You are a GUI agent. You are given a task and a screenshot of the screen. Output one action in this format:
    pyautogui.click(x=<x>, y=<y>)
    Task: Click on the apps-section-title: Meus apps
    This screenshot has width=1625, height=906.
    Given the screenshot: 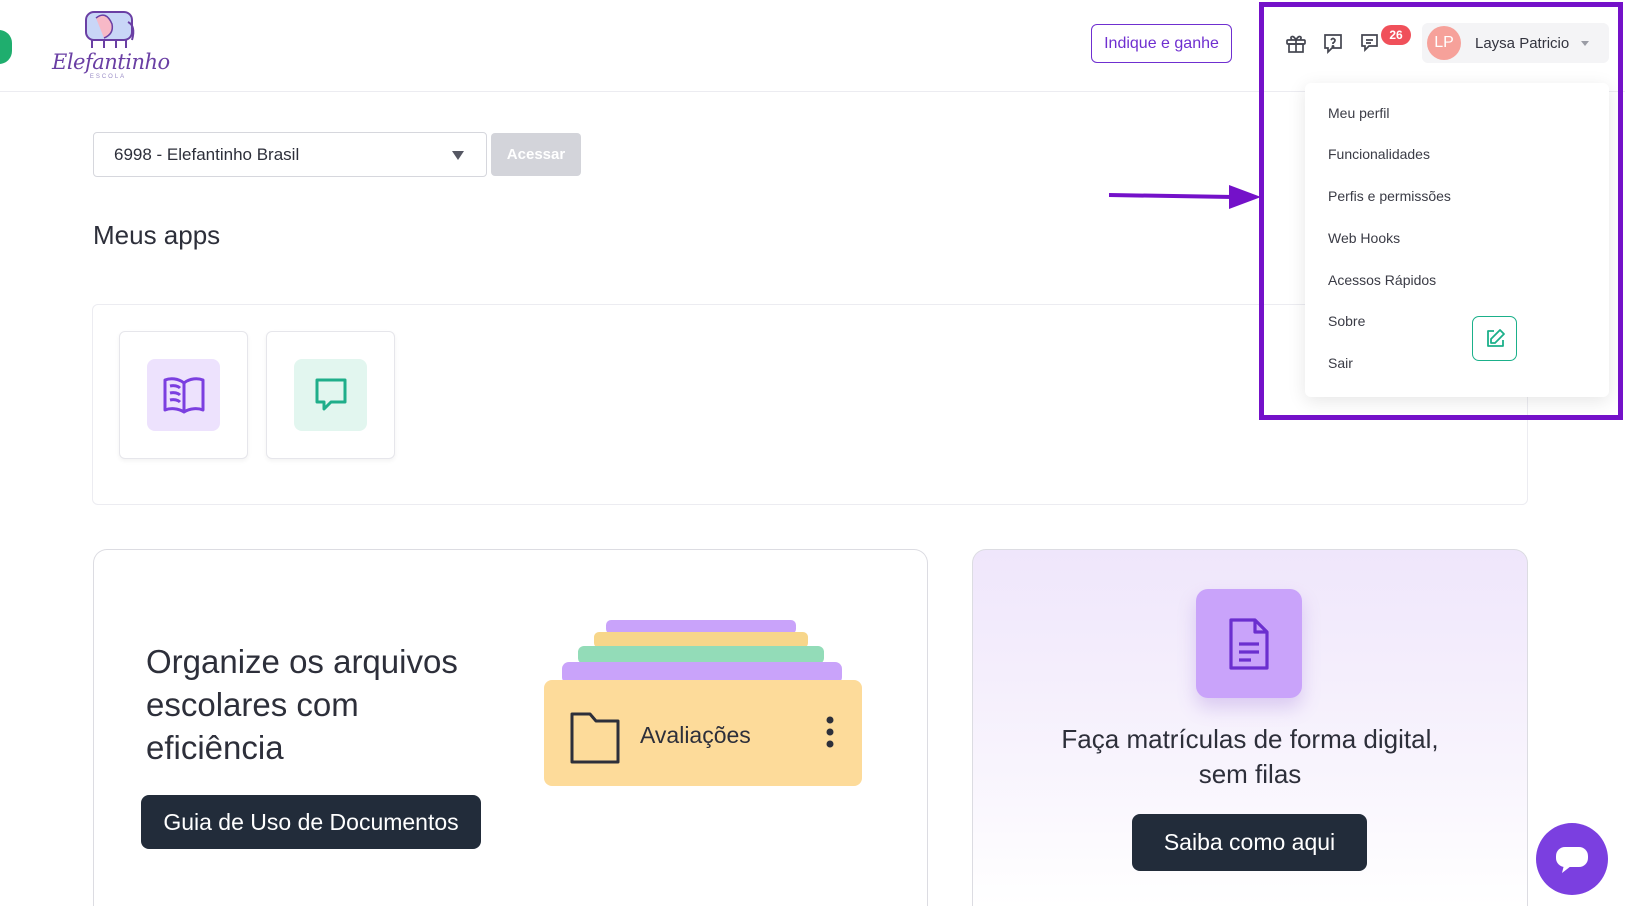 What is the action you would take?
    pyautogui.click(x=157, y=235)
    